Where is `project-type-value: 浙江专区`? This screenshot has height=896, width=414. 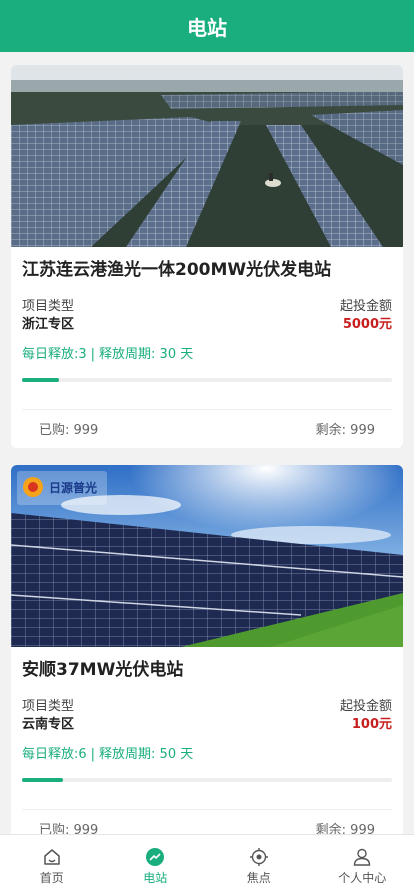
project-type-value: 浙江专区 is located at coordinates (48, 324).